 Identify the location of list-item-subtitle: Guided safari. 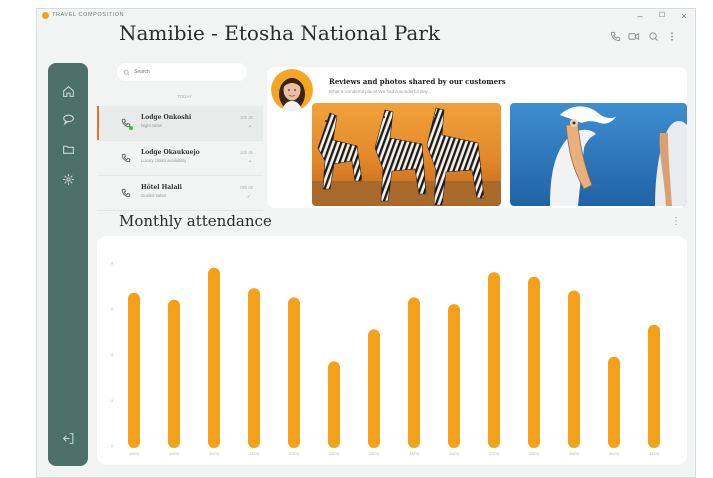
(153, 195).